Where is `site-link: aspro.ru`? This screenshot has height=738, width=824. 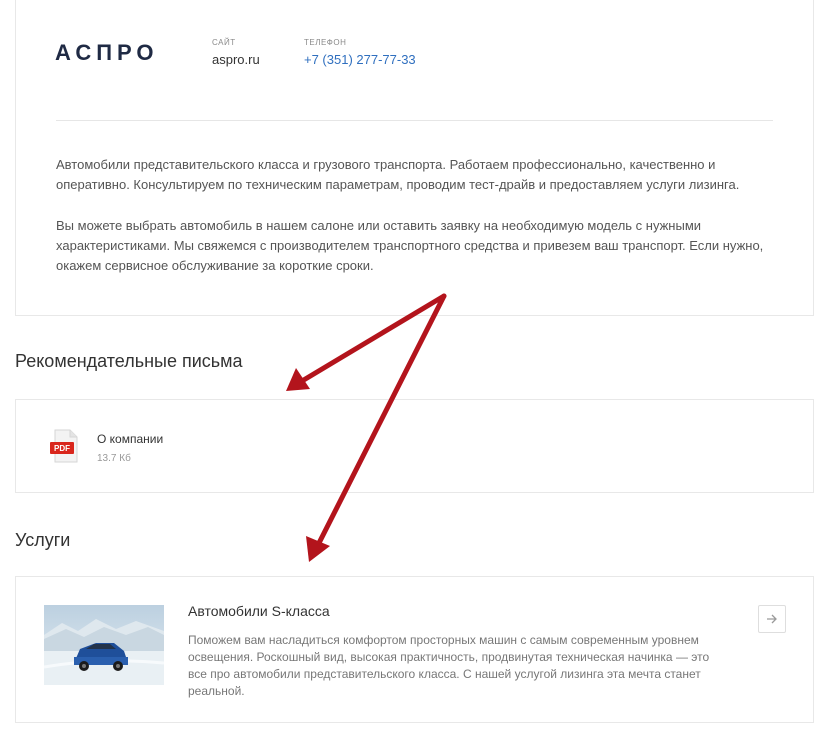
site-link: aspro.ru is located at coordinates (236, 59).